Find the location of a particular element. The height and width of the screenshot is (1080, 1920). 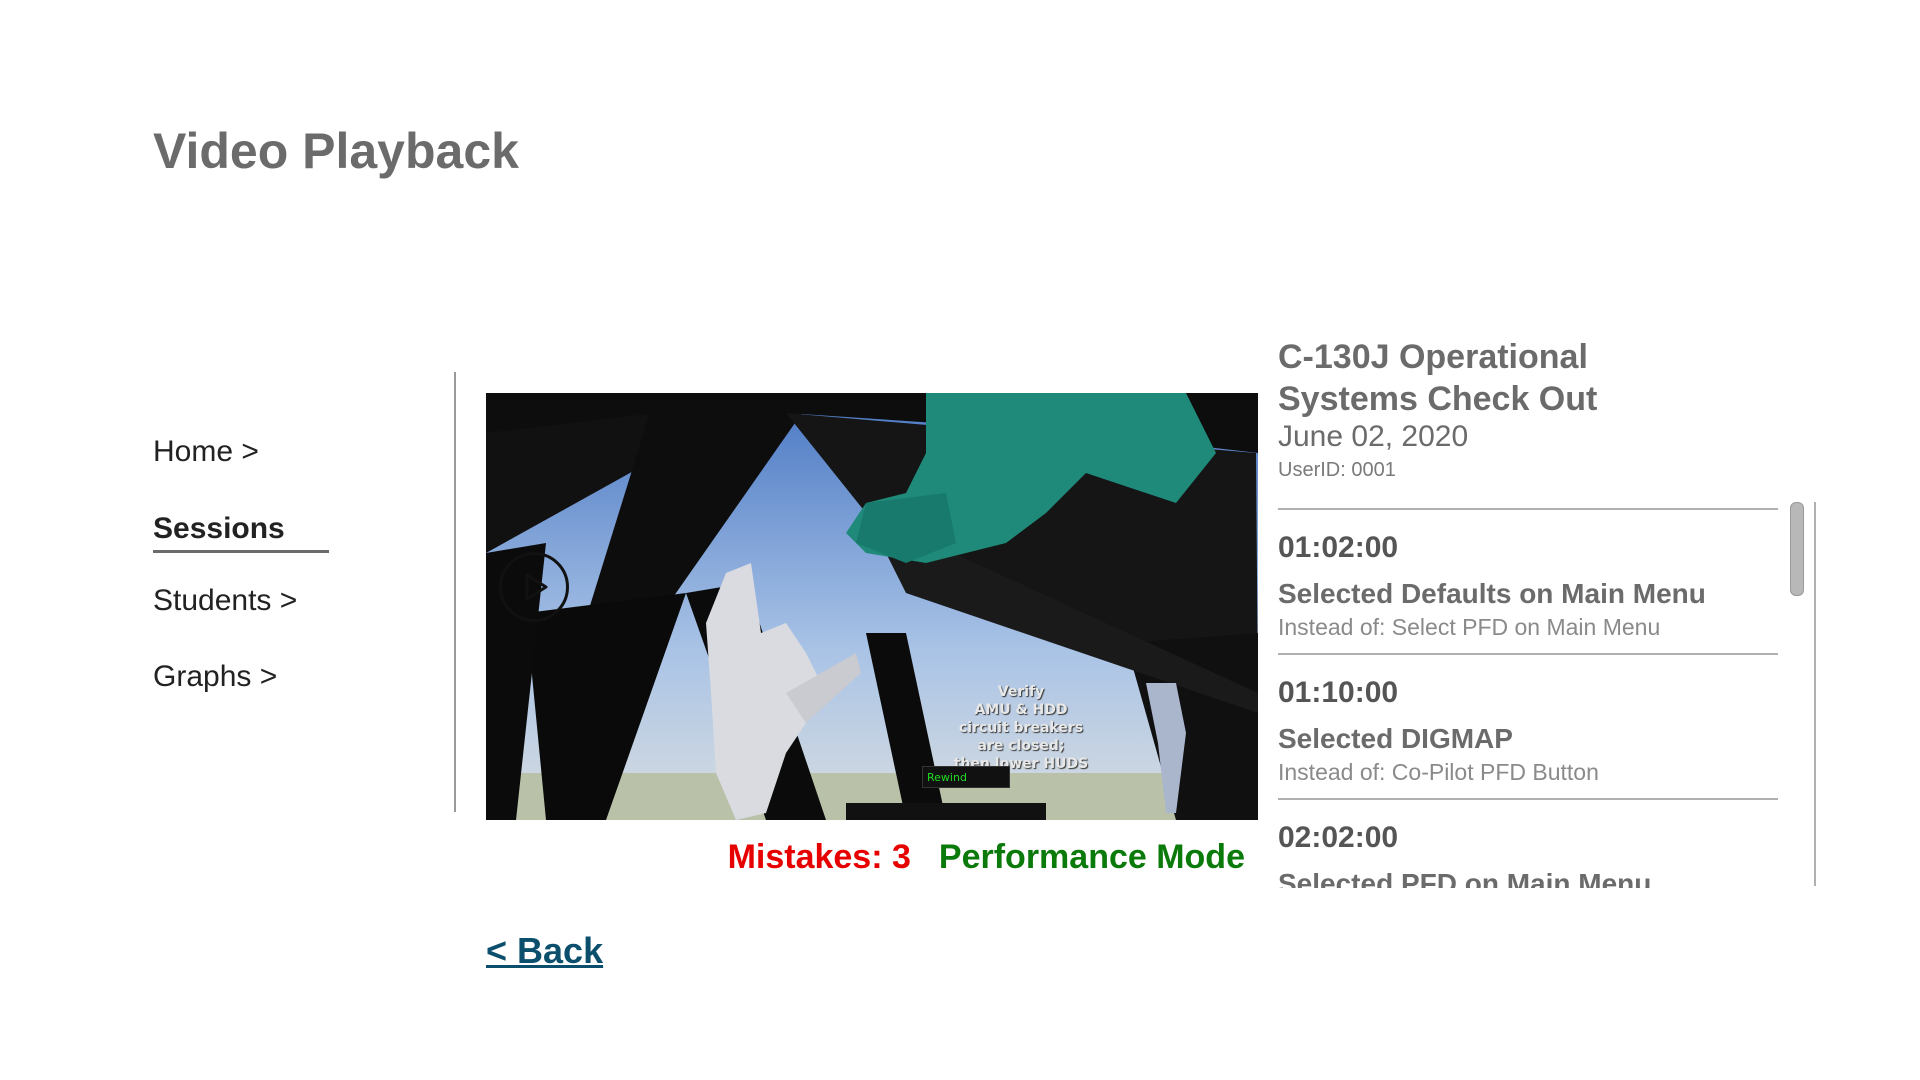

playback-status: Mistakes: 3 Performance Mode is located at coordinates (972, 857).